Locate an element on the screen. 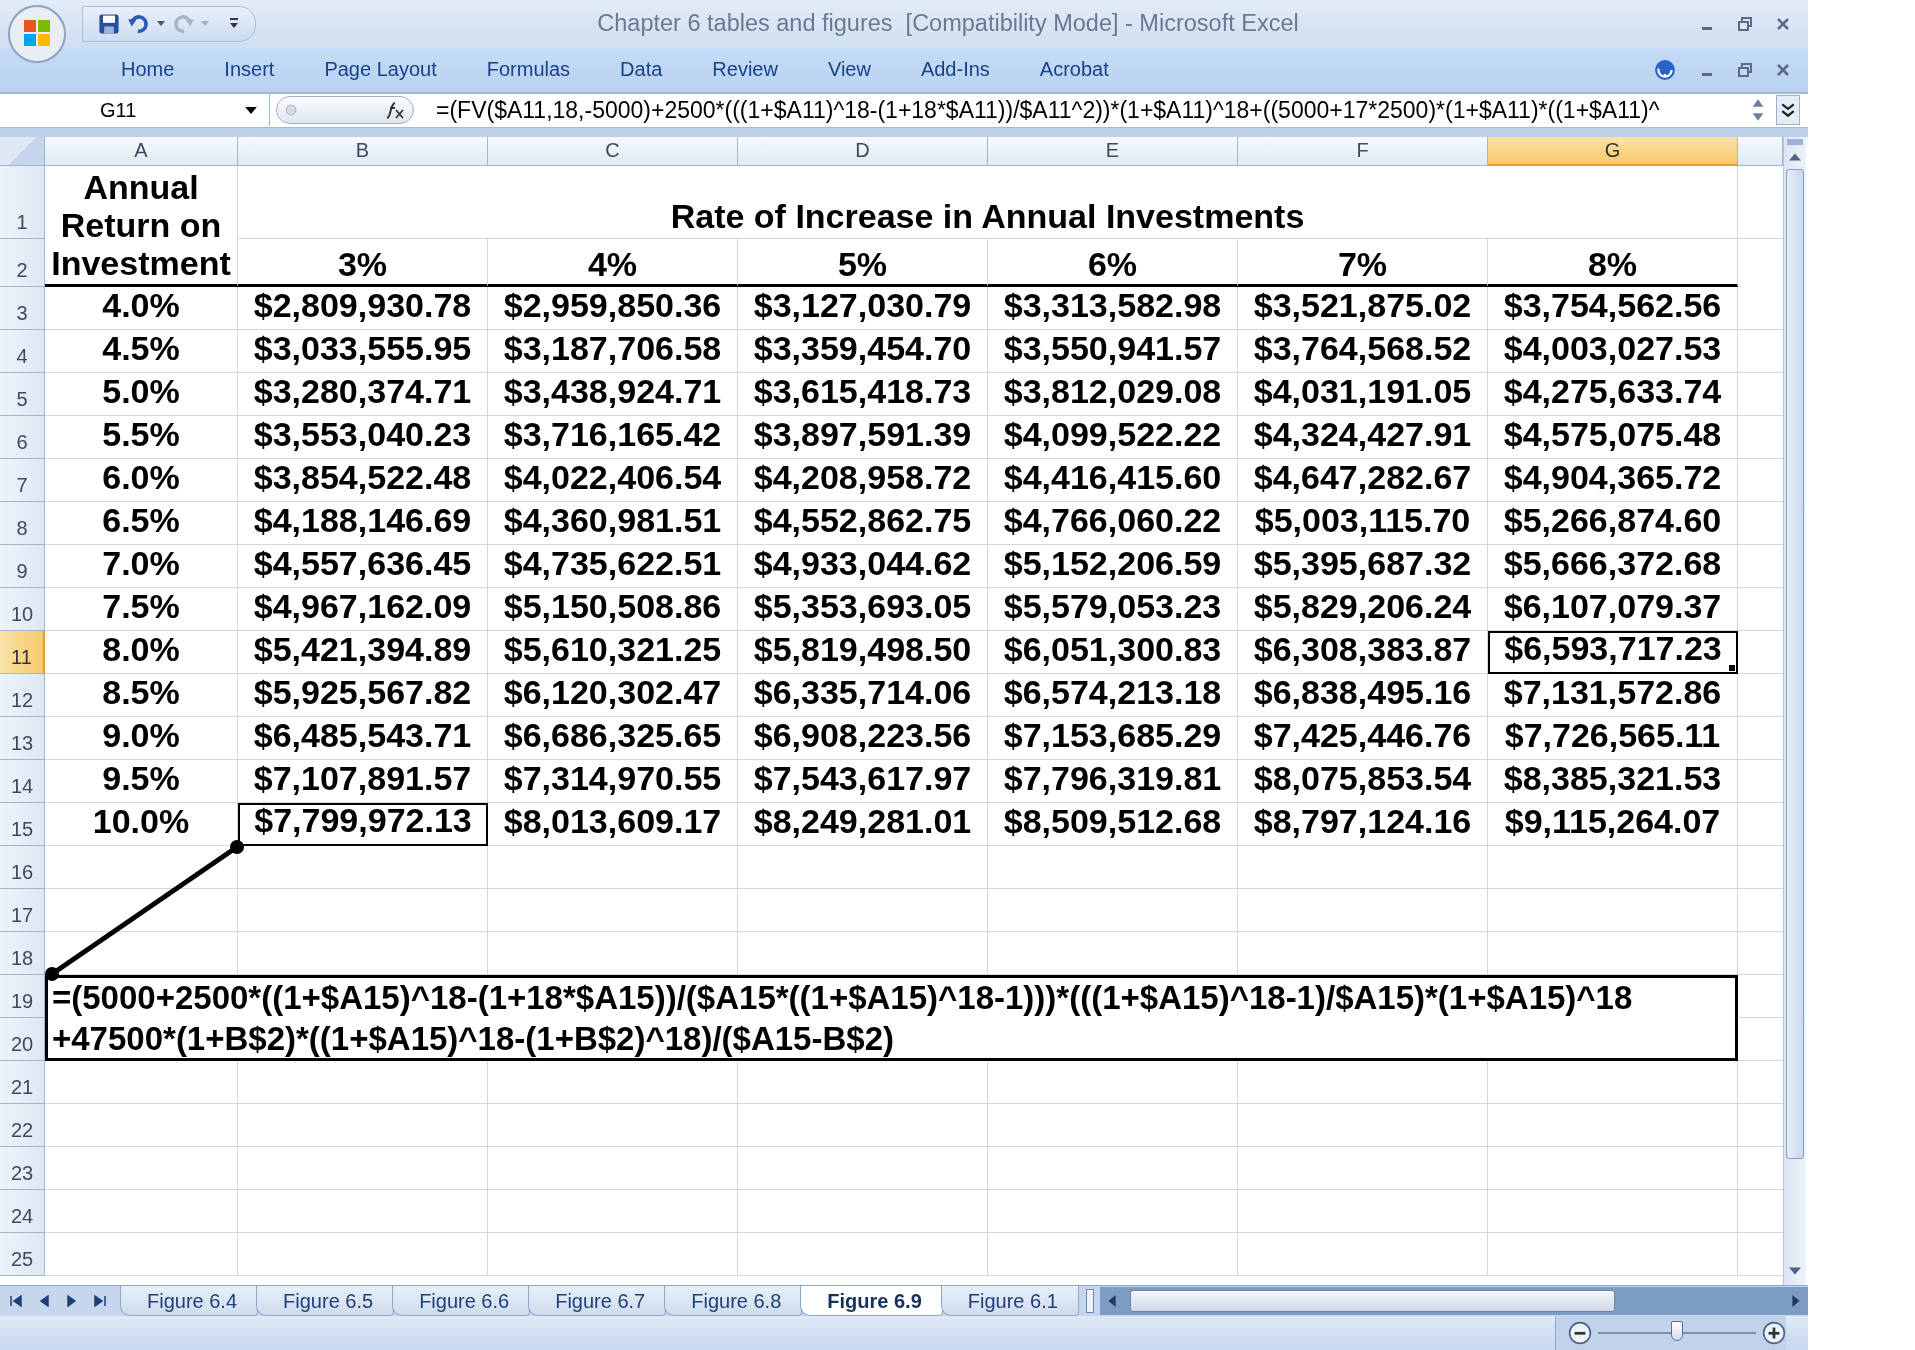  table-cell: $4,735,622.51 is located at coordinates (613, 566).